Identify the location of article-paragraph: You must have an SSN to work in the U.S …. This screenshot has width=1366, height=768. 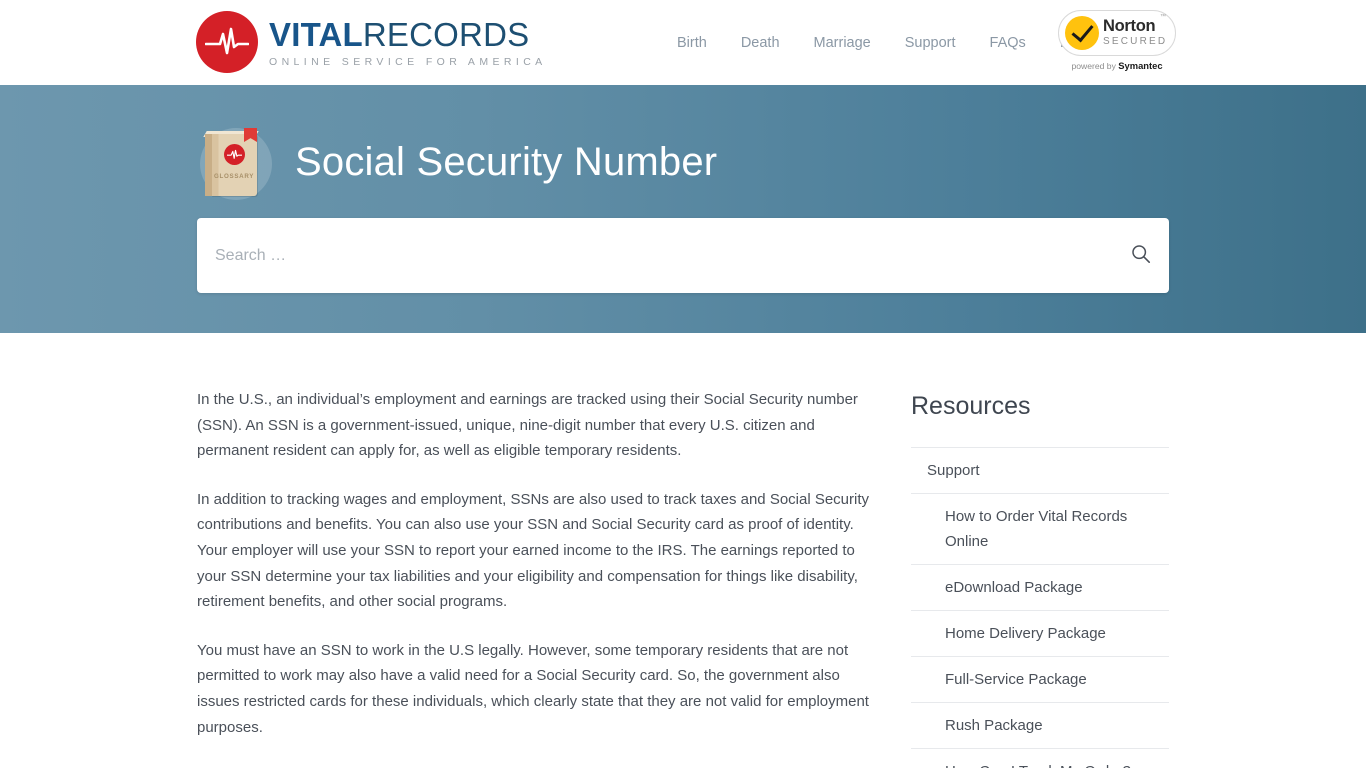
(533, 688).